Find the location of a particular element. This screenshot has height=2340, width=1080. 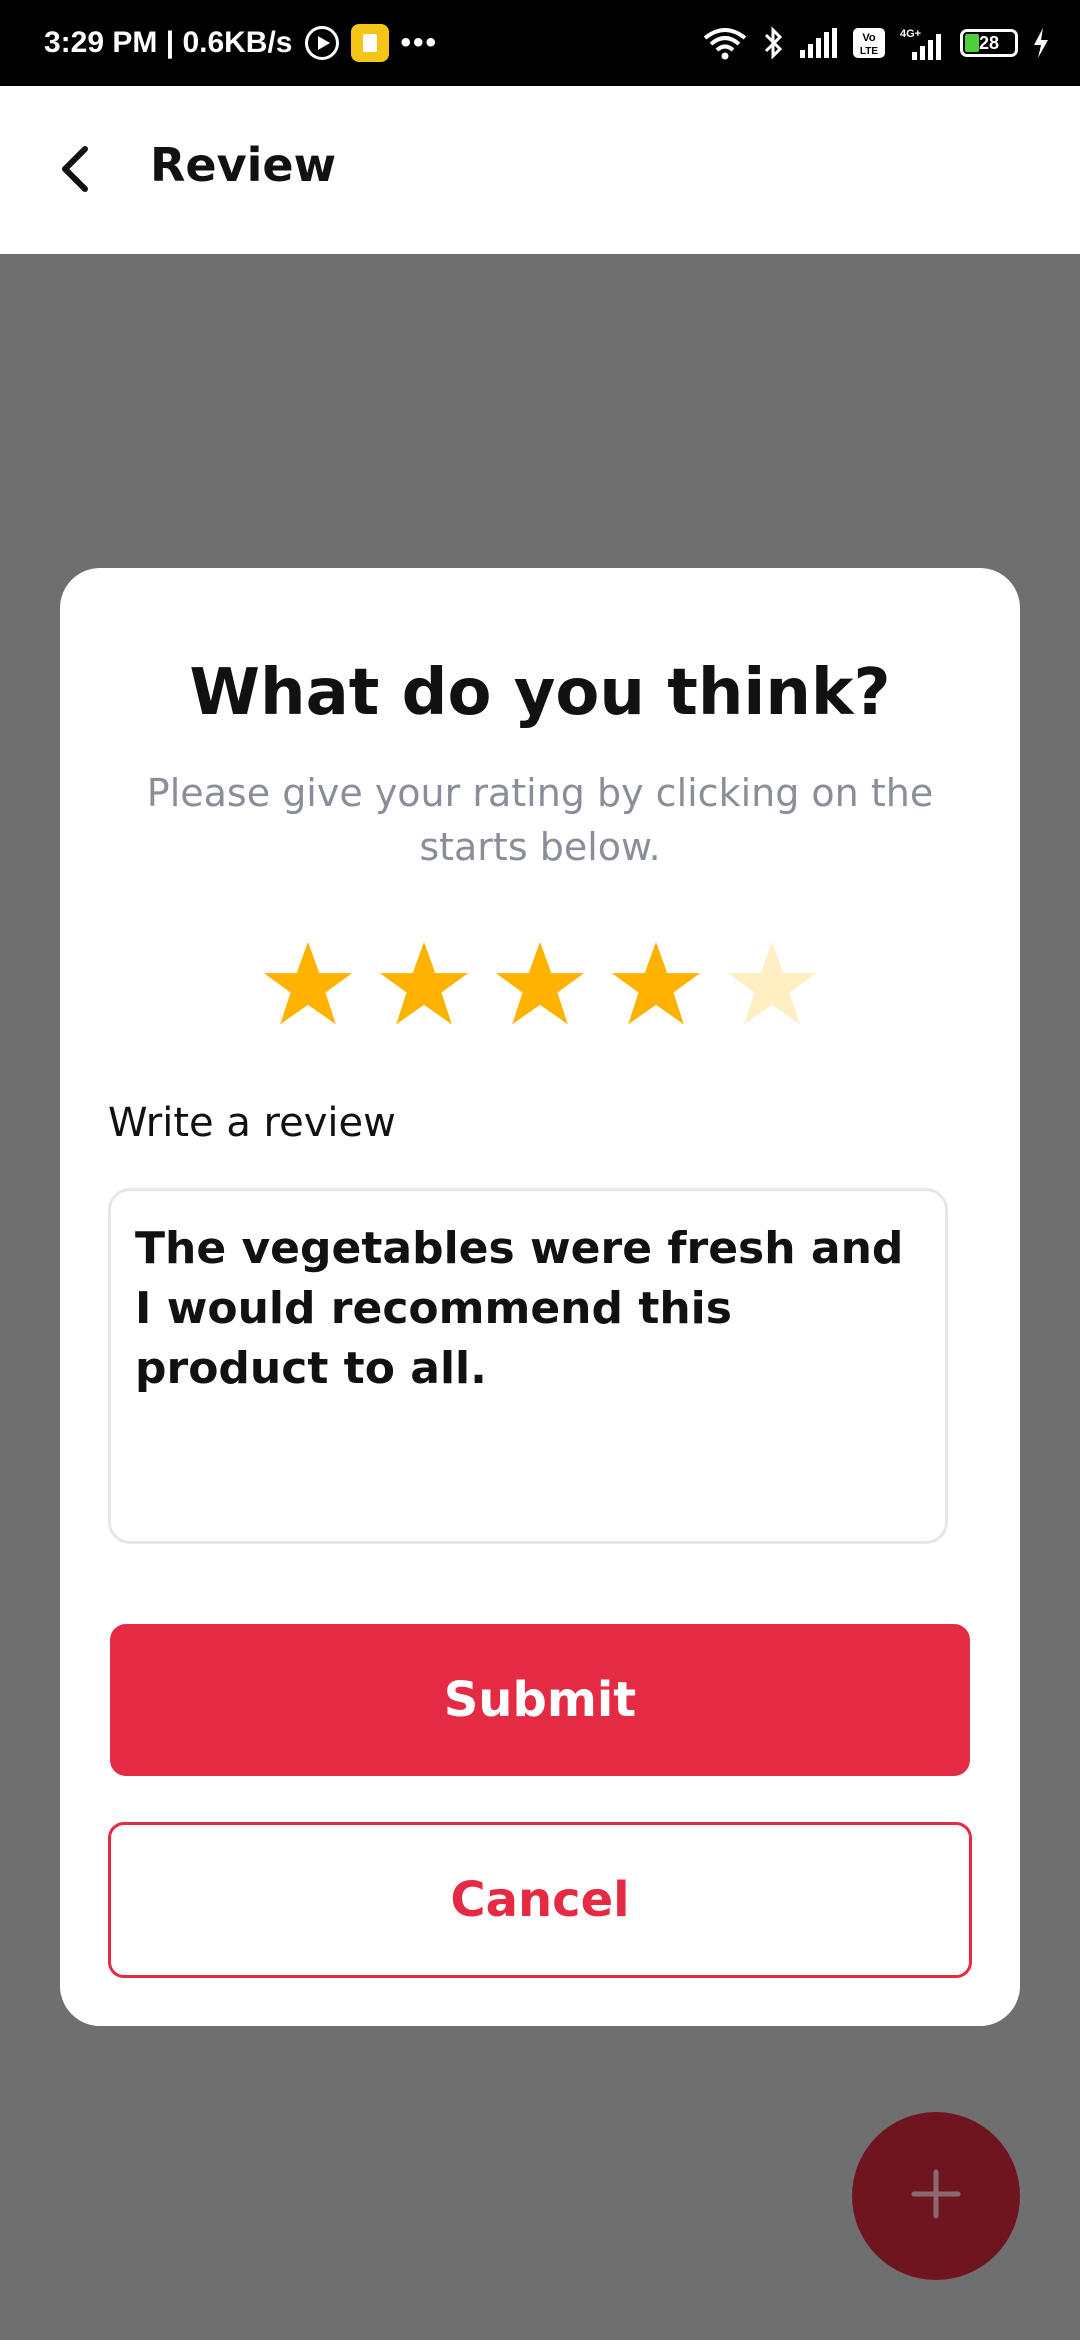

status-time-speed: 3:29 PM | 0.6KB/s is located at coordinates (168, 42).